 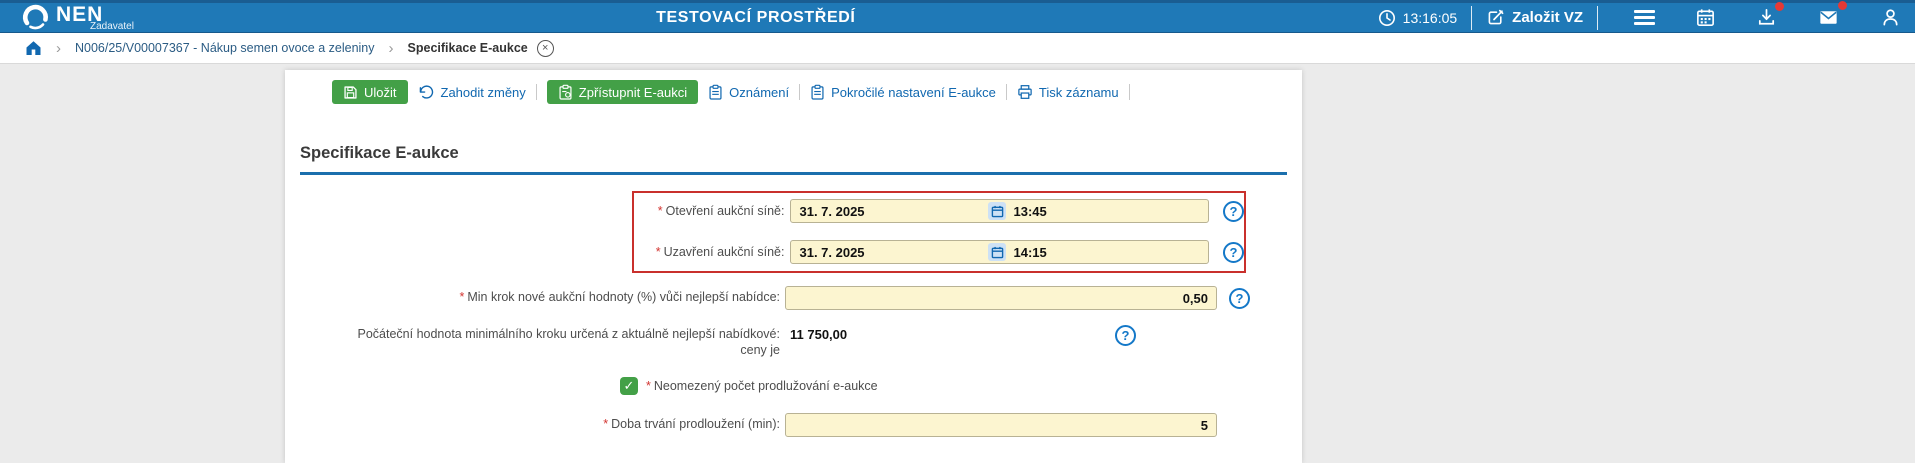 What do you see at coordinates (913, 92) in the screenshot?
I see `advanced-settings-label: Pokročilé nastavení E-aukce` at bounding box center [913, 92].